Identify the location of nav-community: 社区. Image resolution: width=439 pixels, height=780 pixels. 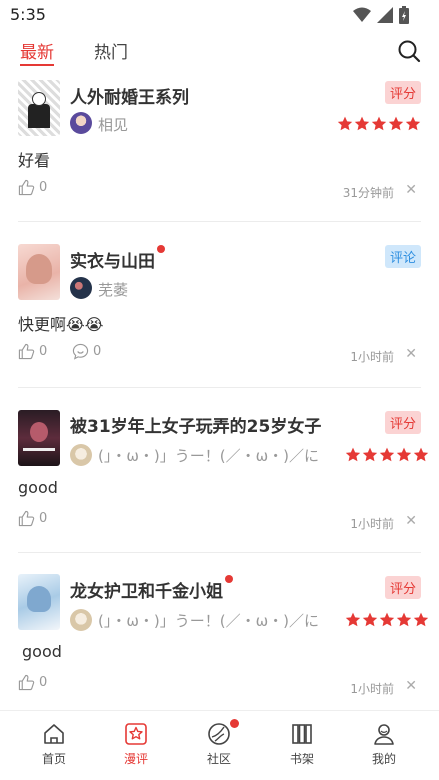
(219, 743).